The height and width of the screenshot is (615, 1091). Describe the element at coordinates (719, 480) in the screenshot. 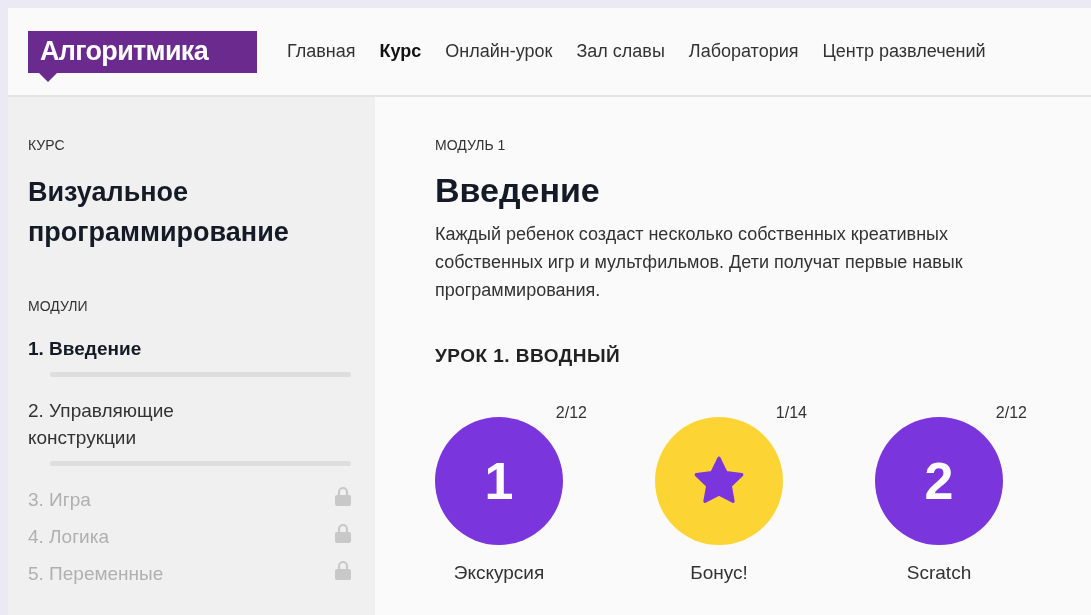

I see `star-icon` at that location.